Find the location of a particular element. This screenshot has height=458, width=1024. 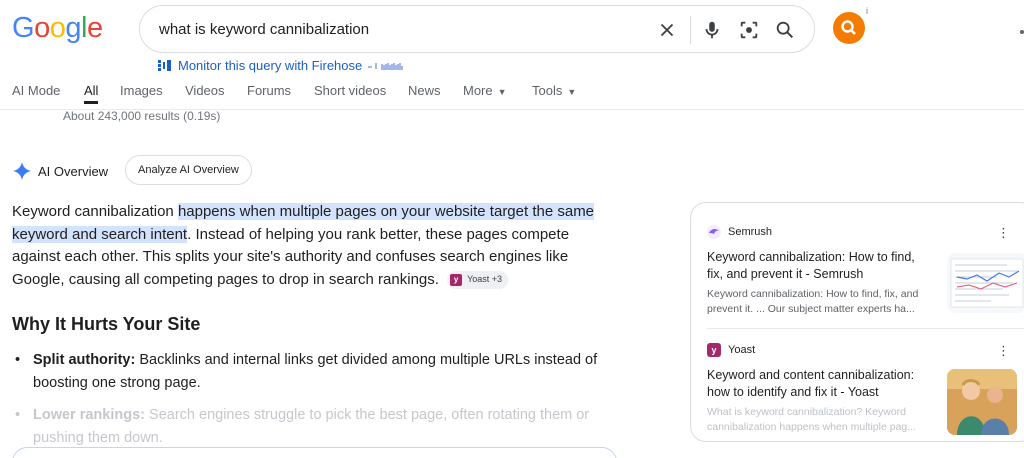

source-chip: y Yoast +3 is located at coordinates (478, 279).